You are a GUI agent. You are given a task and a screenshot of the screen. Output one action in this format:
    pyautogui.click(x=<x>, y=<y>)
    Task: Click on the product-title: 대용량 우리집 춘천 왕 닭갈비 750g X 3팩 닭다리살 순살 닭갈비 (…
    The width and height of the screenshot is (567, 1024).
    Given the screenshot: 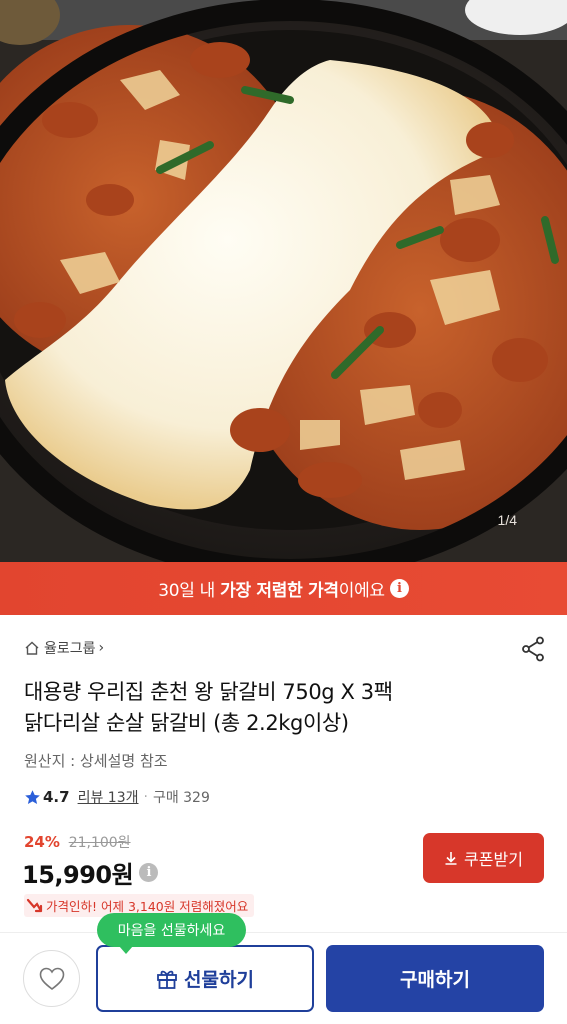 What is the action you would take?
    pyautogui.click(x=284, y=708)
    